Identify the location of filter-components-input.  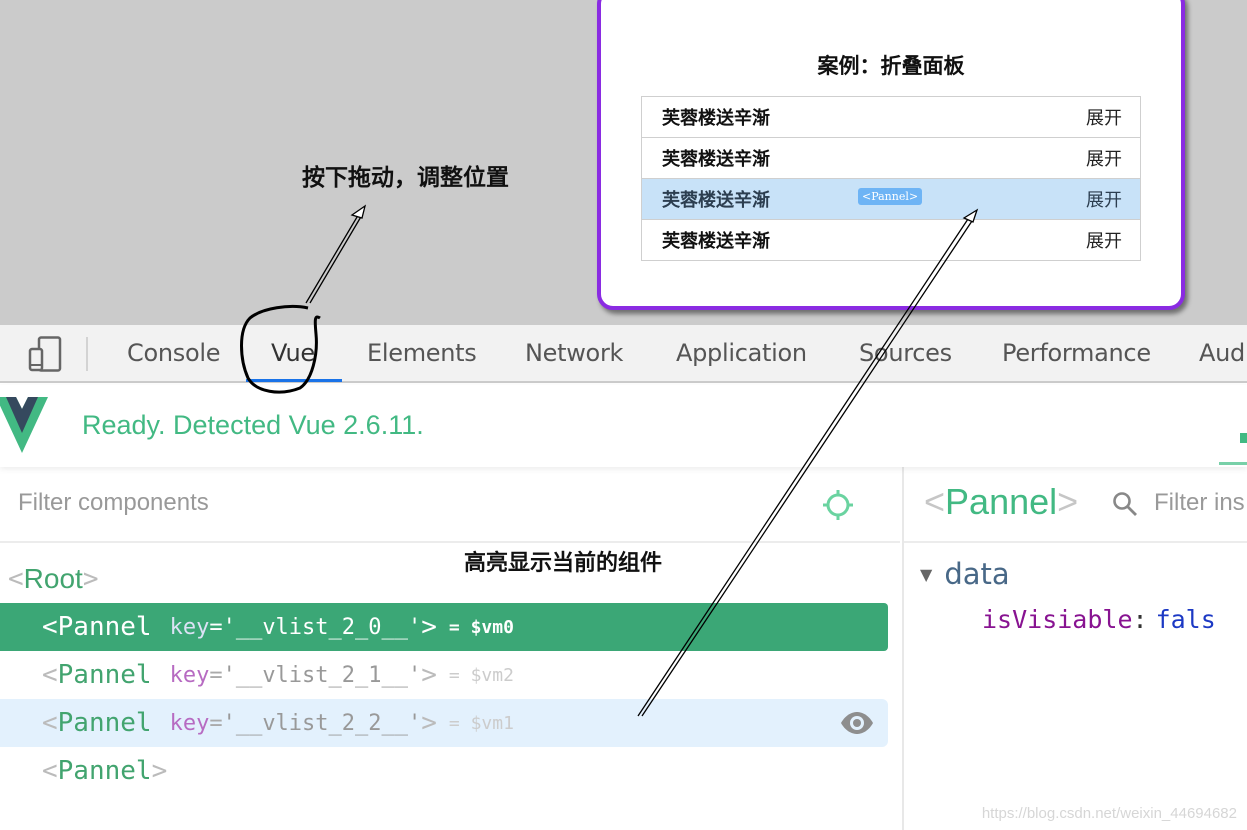
(318, 503).